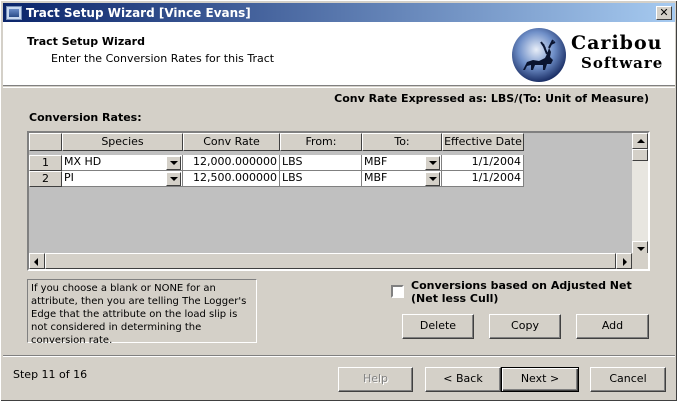  What do you see at coordinates (455, 298) in the screenshot?
I see `adjusted-net-label-line2: (Net less Cull)` at bounding box center [455, 298].